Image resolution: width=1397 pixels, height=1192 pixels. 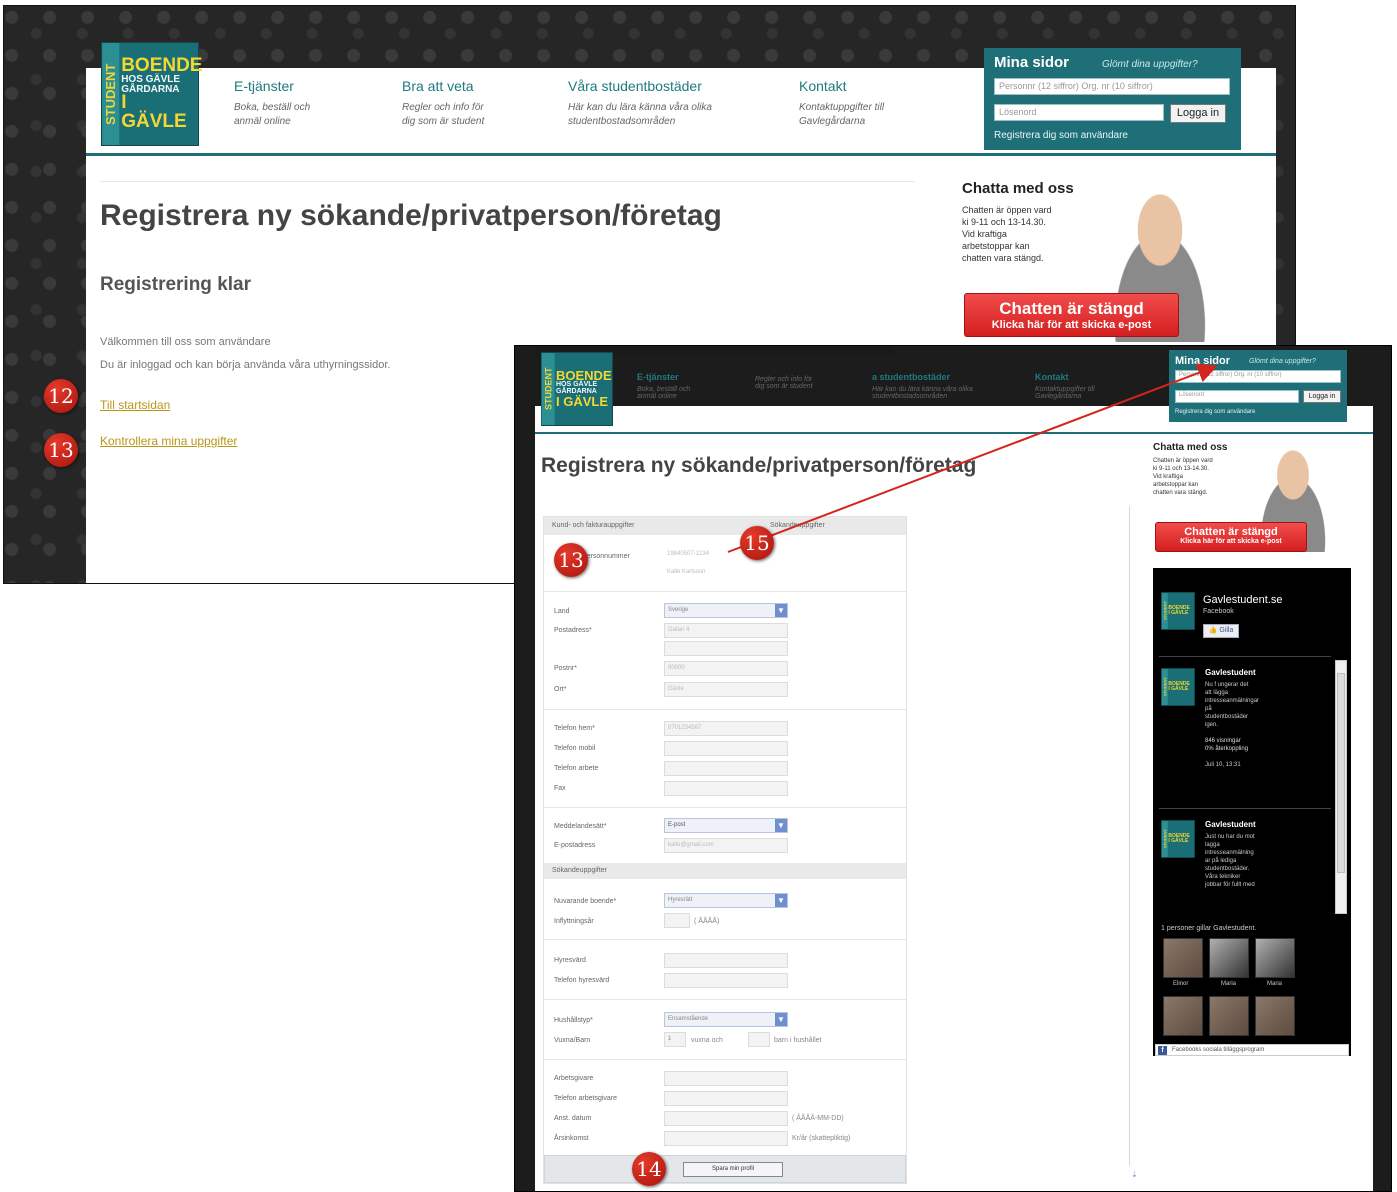 What do you see at coordinates (61, 396) in the screenshot?
I see `step-badge: 12` at bounding box center [61, 396].